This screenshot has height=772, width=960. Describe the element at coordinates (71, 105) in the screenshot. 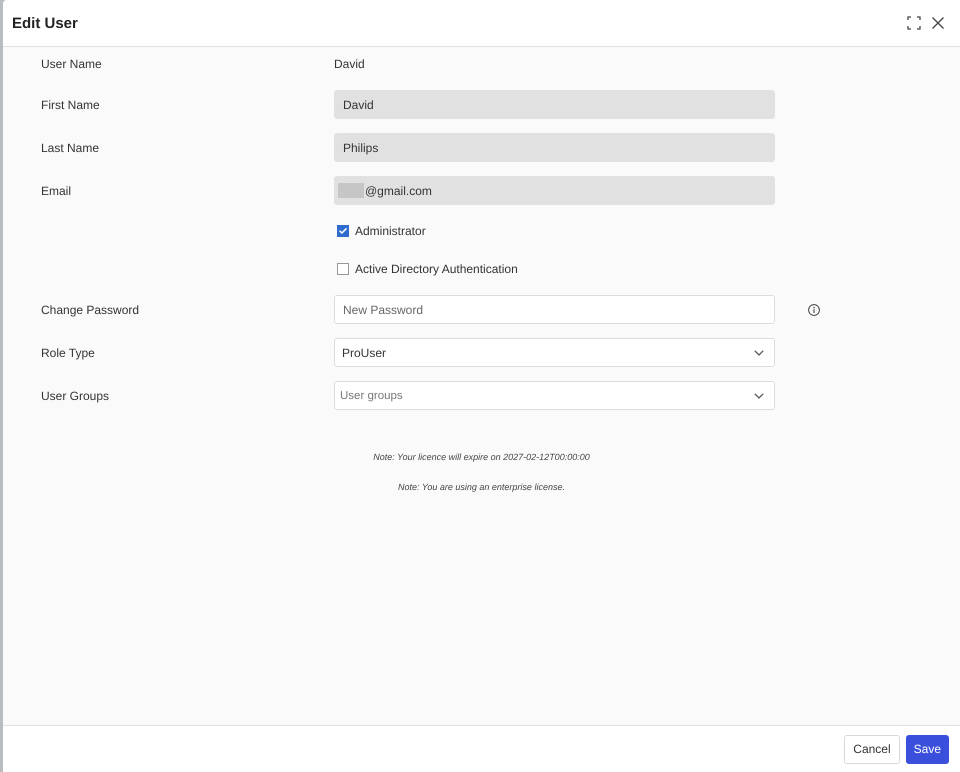

I see `field-label: First Name` at that location.